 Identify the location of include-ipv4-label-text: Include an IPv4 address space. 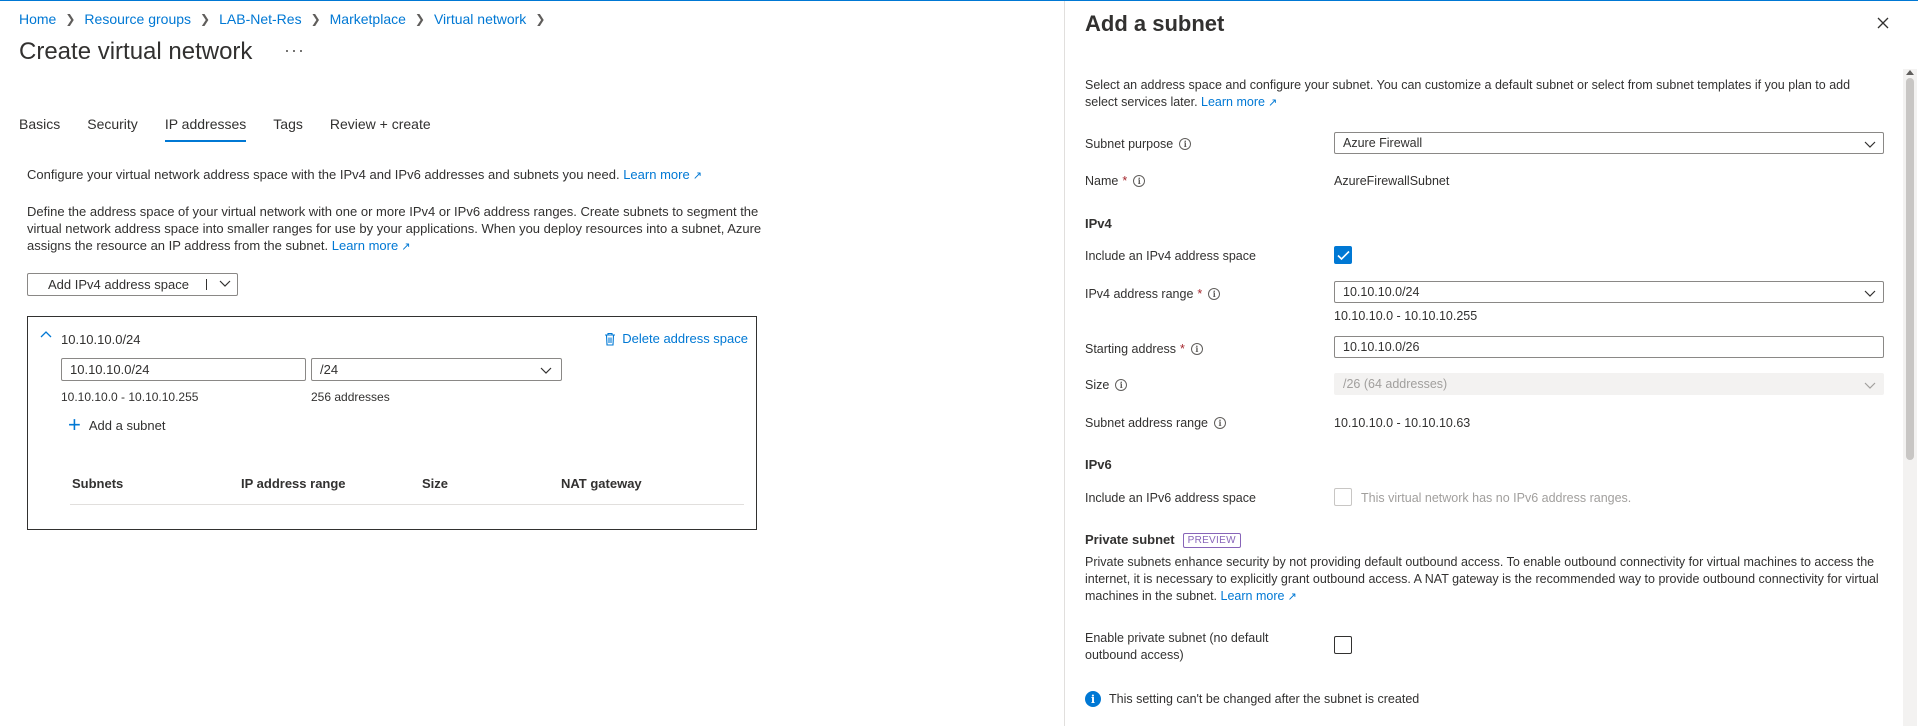
(1170, 256).